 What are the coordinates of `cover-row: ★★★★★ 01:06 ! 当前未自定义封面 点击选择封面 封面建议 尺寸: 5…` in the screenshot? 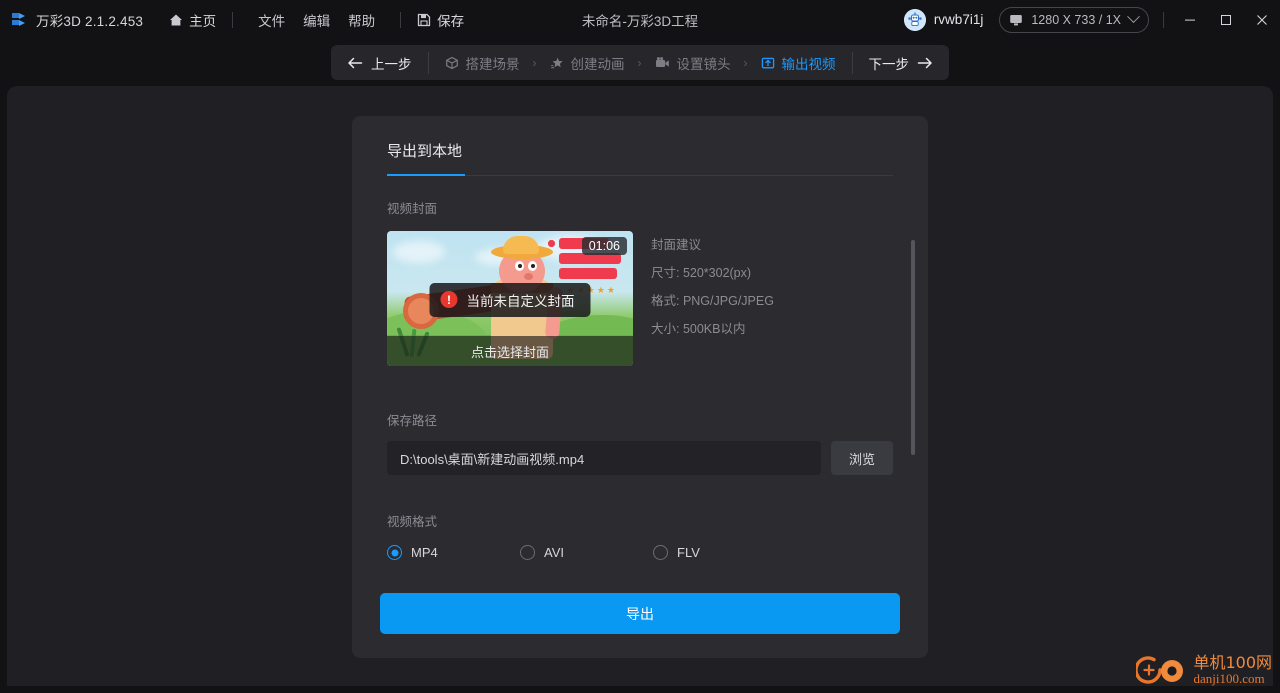 It's located at (657, 298).